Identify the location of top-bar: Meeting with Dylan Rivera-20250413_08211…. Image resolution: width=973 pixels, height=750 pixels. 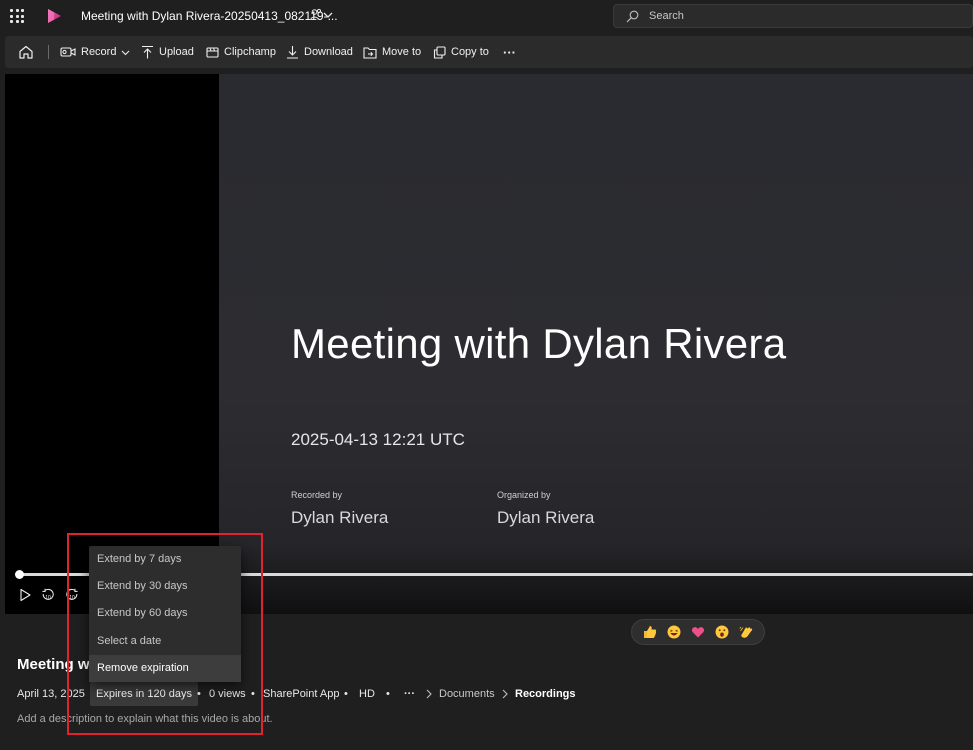
(486, 16).